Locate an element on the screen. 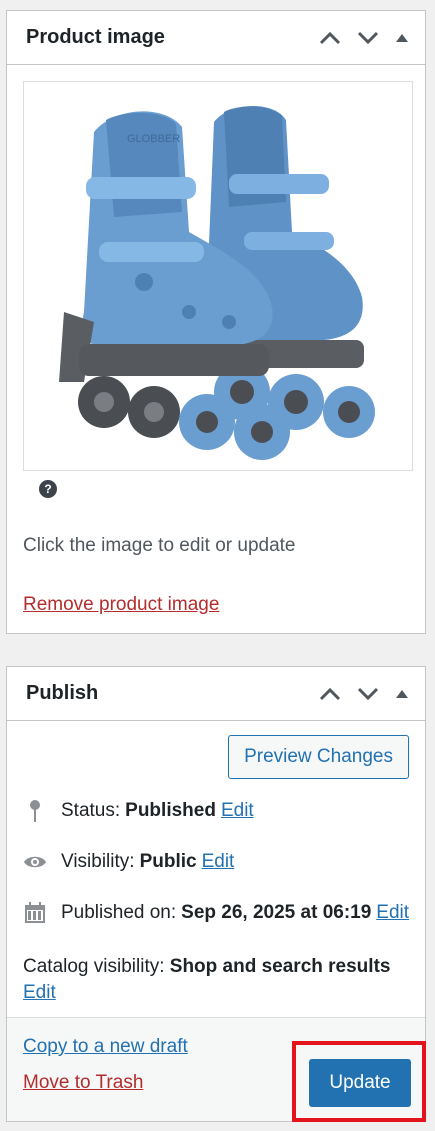 The image size is (435, 1131). published-on-row: Published on: Sep 26, 2025 at 06:19 Edit is located at coordinates (216, 913).